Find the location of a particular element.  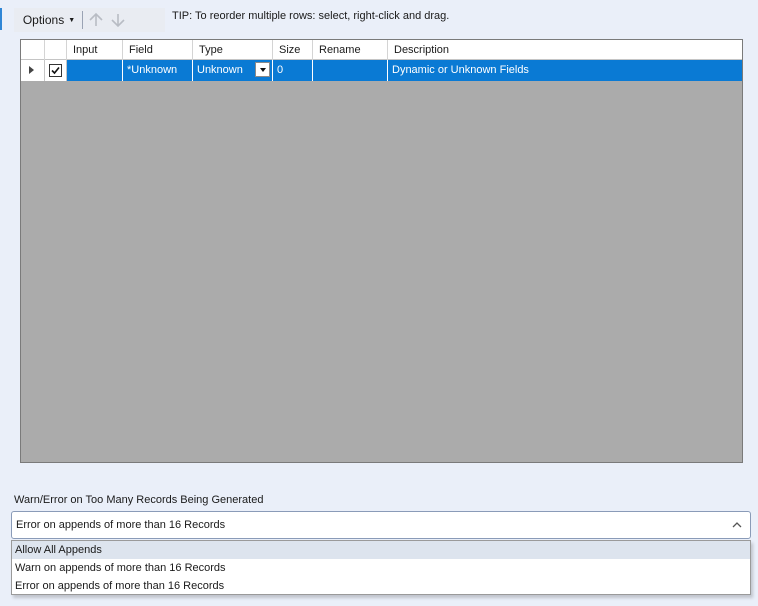

chevron-up-icon is located at coordinates (737, 525).